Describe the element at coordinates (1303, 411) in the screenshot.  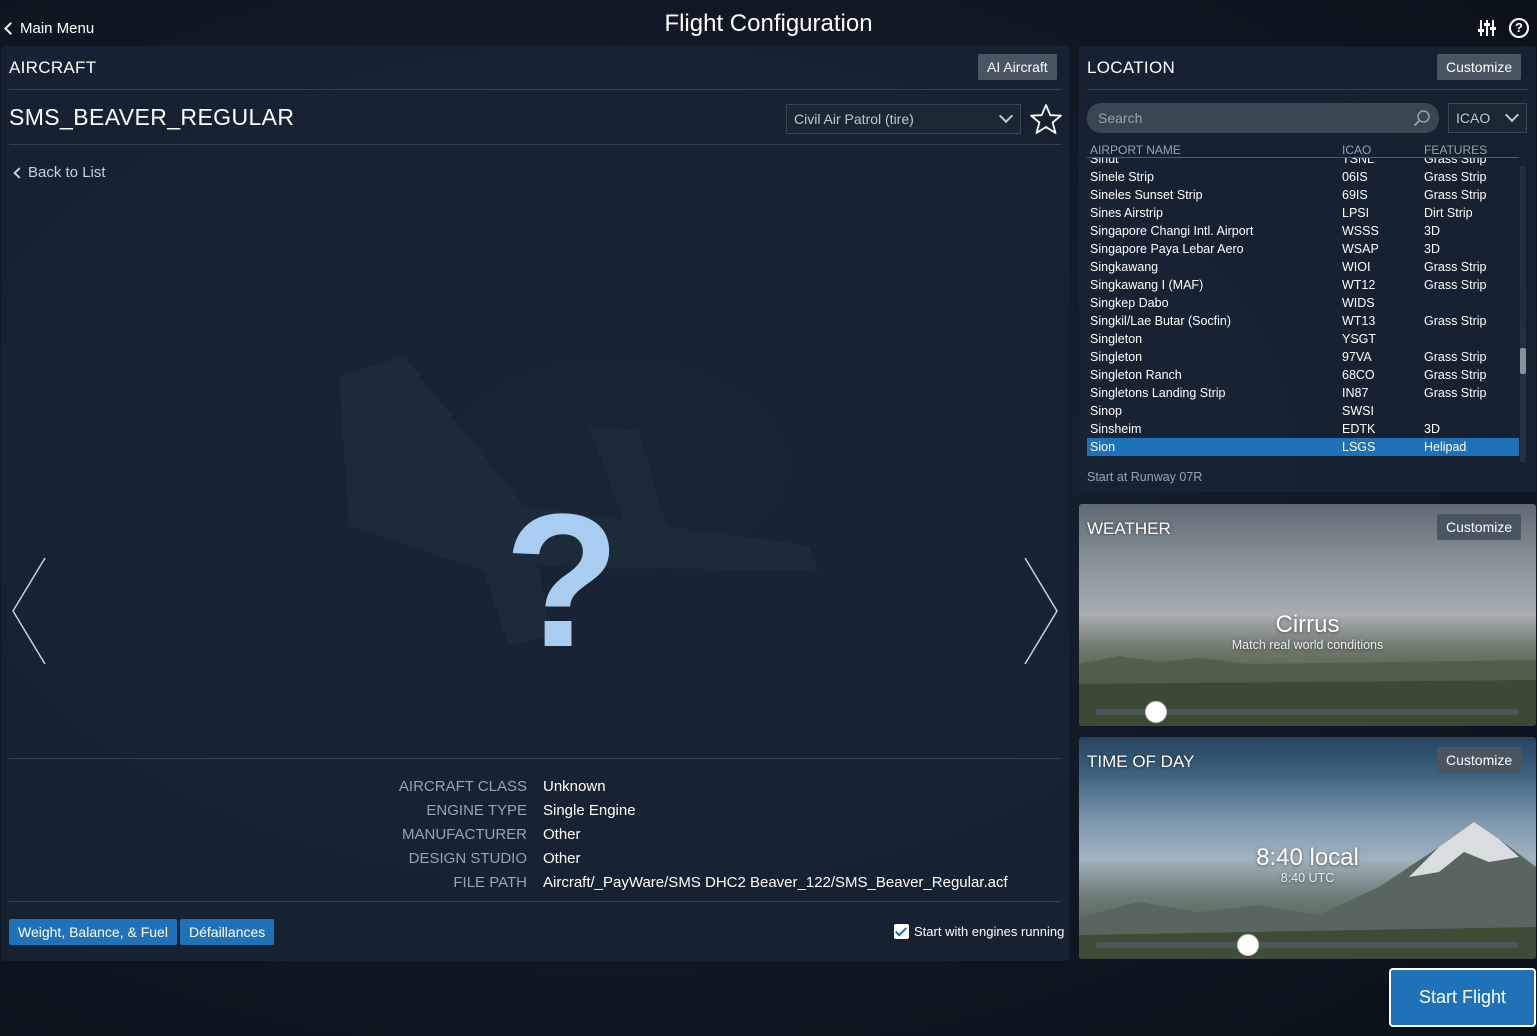
I see `airport-row: Sinop SWSI` at that location.